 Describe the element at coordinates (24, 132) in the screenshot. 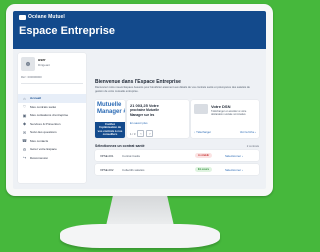

I see `chat-icon: ✉` at that location.